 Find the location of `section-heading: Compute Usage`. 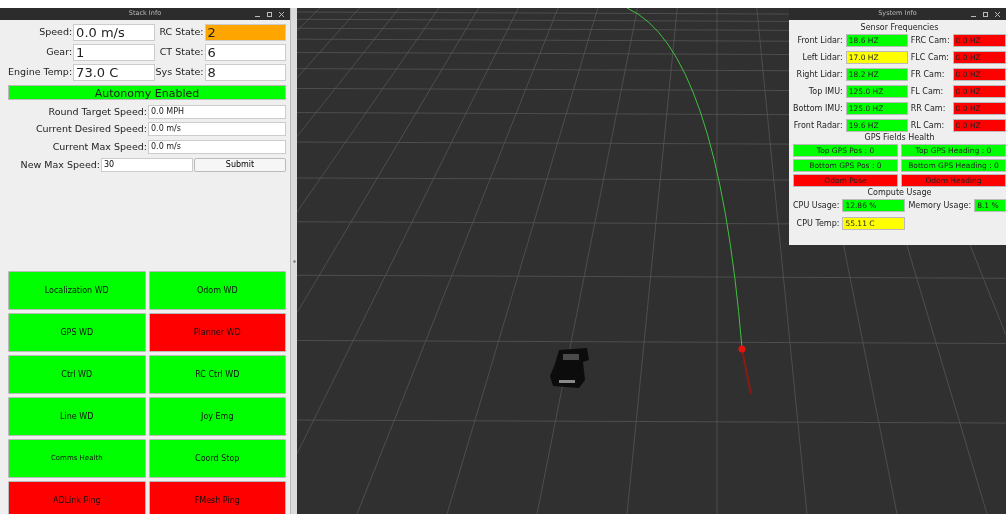

section-heading: Compute Usage is located at coordinates (899, 193).